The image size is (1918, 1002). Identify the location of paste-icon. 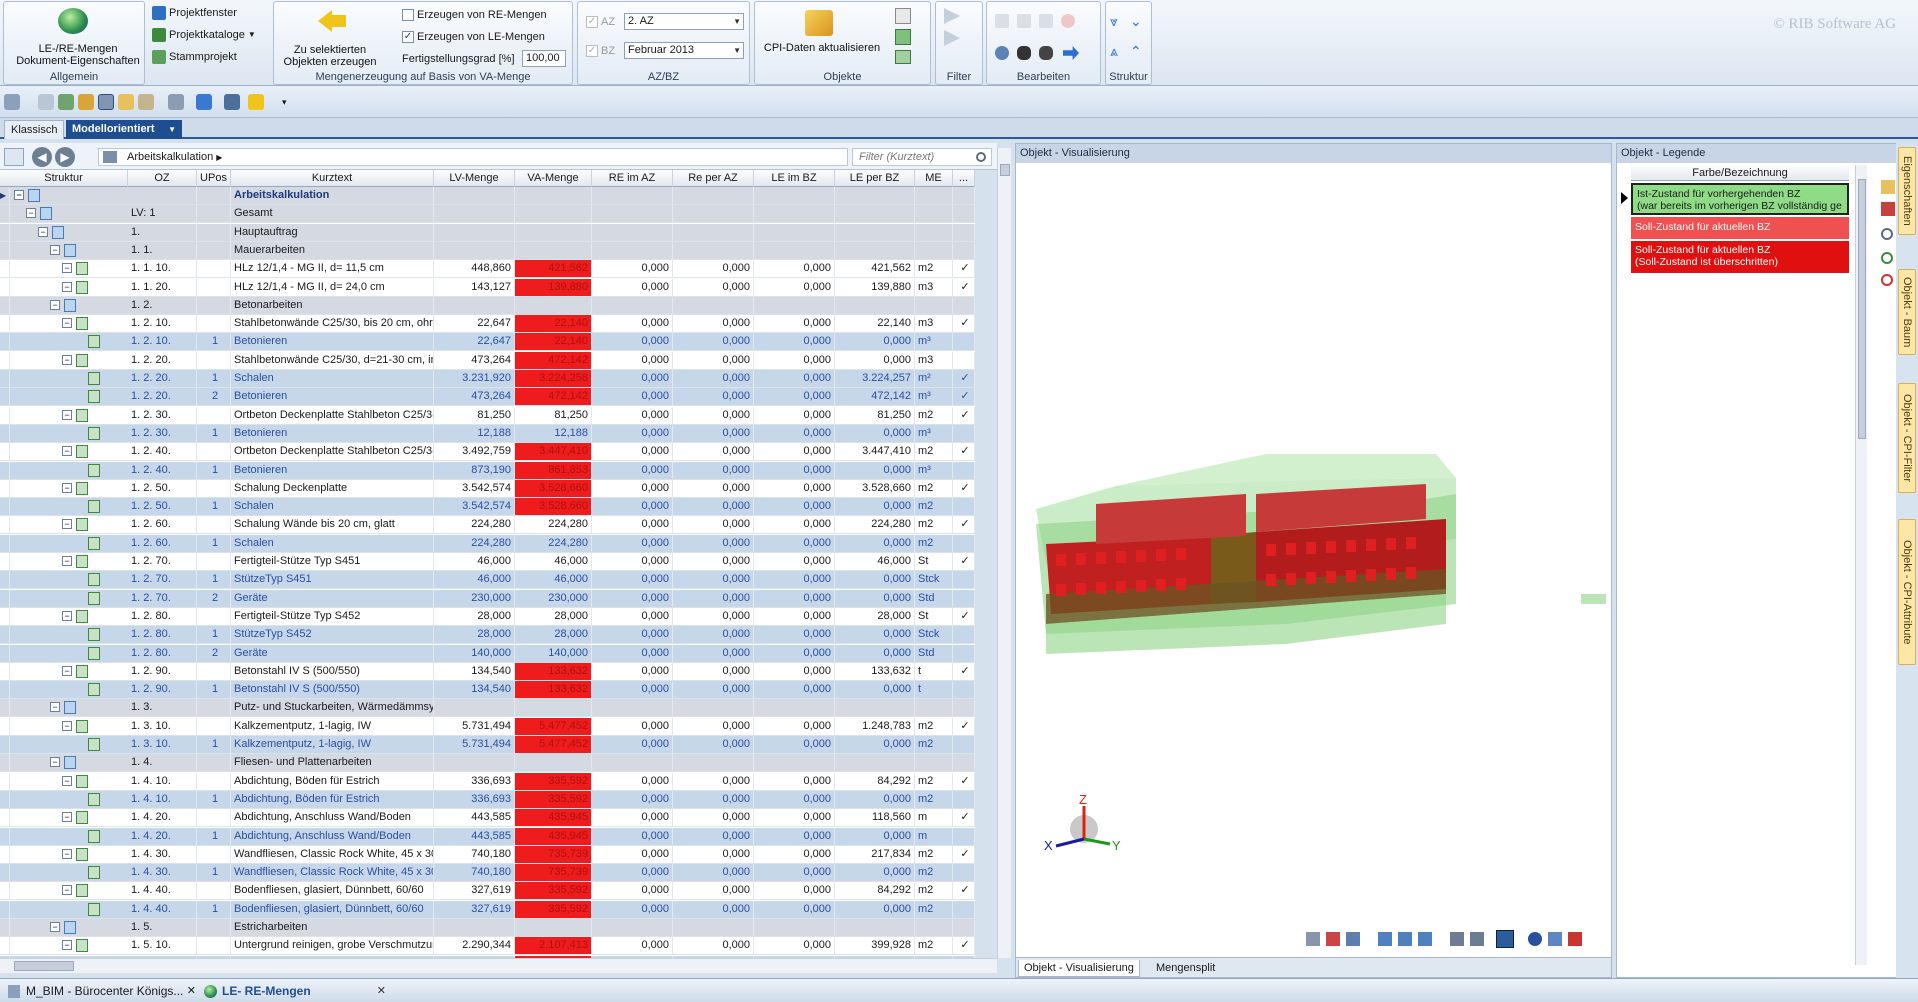
(1046, 21).